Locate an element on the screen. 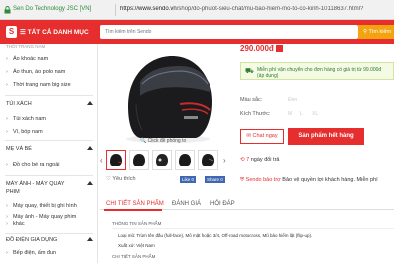 The height and width of the screenshot is (263, 394). search-input is located at coordinates (210, 32).